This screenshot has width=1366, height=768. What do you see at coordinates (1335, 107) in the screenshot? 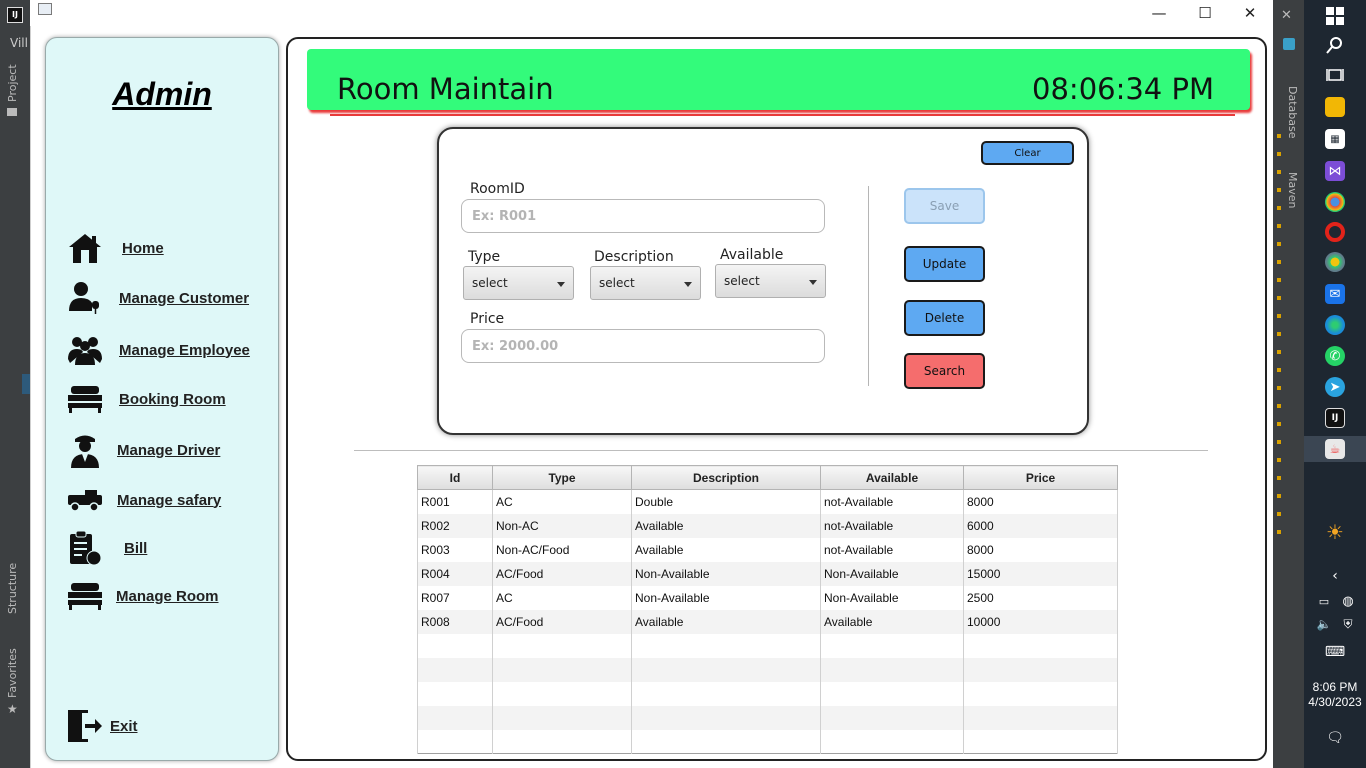
I see `file-explorer-icon` at bounding box center [1335, 107].